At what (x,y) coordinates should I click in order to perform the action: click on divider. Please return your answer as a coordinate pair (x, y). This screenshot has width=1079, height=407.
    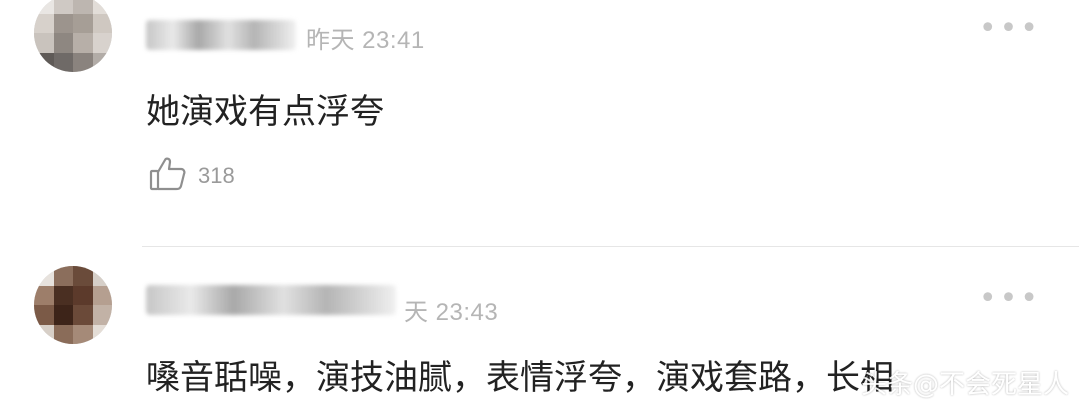
    Looking at the image, I should click on (610, 246).